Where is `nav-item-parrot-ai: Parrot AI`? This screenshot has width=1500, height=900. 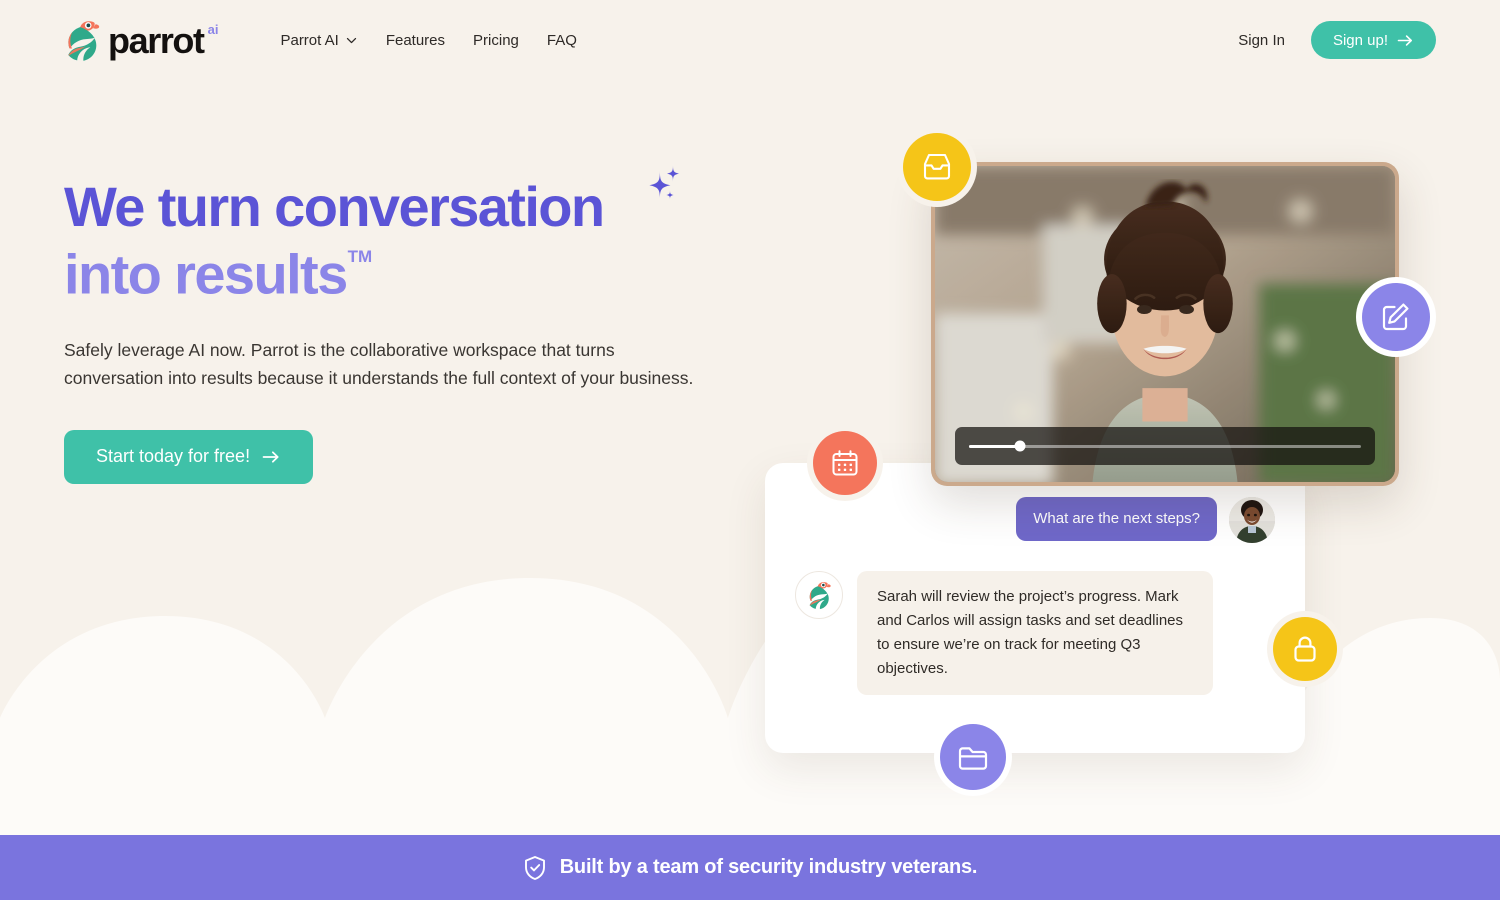
nav-item-parrot-ai: Parrot AI is located at coordinates (318, 40).